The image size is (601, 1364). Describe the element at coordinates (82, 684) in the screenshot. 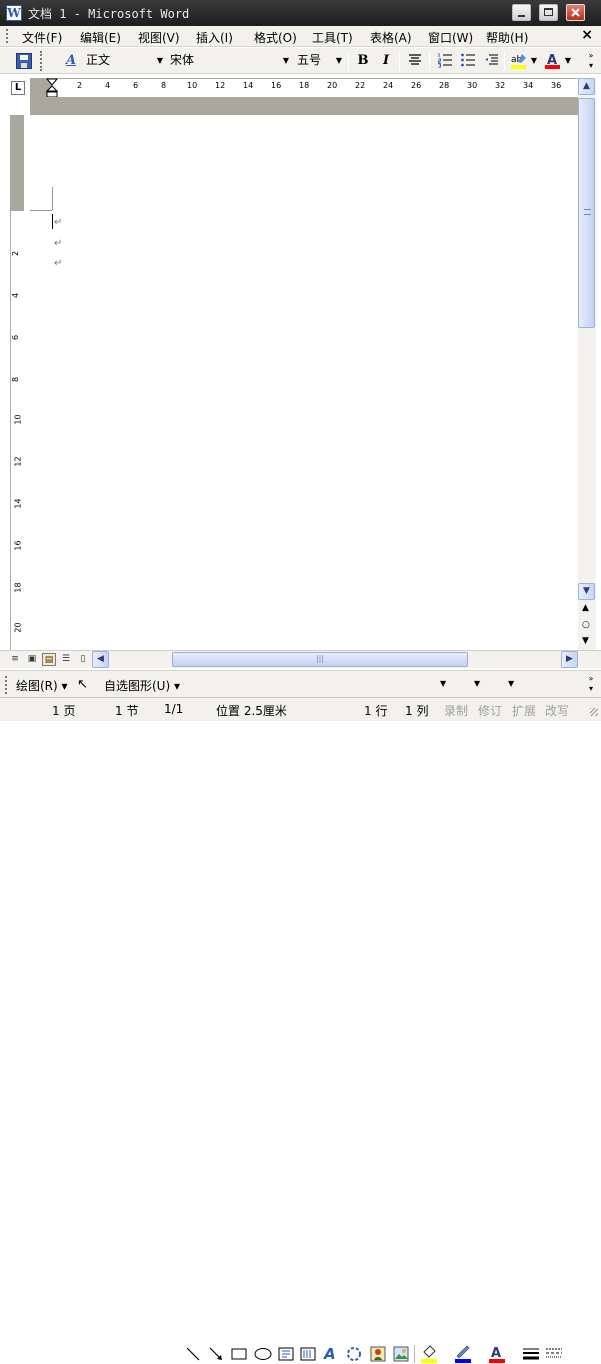

I see `select-objects-icon: ↖` at that location.